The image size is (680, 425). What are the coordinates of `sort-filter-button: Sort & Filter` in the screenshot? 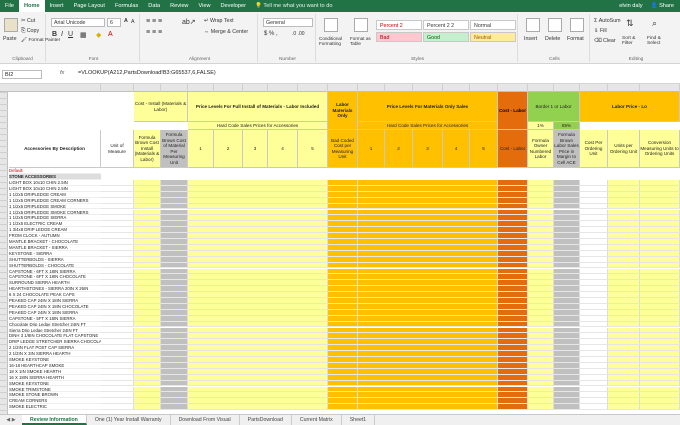 It's located at (633, 41).